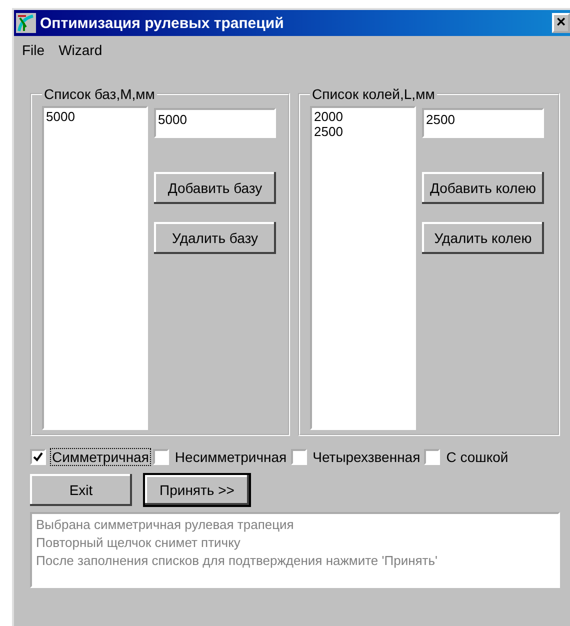  What do you see at coordinates (197, 490) in the screenshot?
I see `action-button: Принять >>` at bounding box center [197, 490].